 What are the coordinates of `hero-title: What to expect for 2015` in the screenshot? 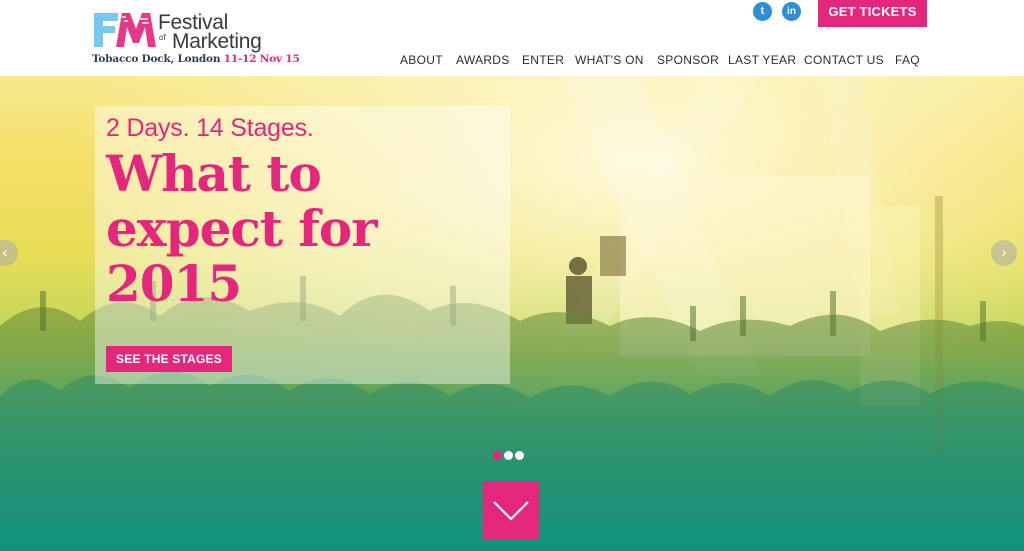 It's located at (242, 228).